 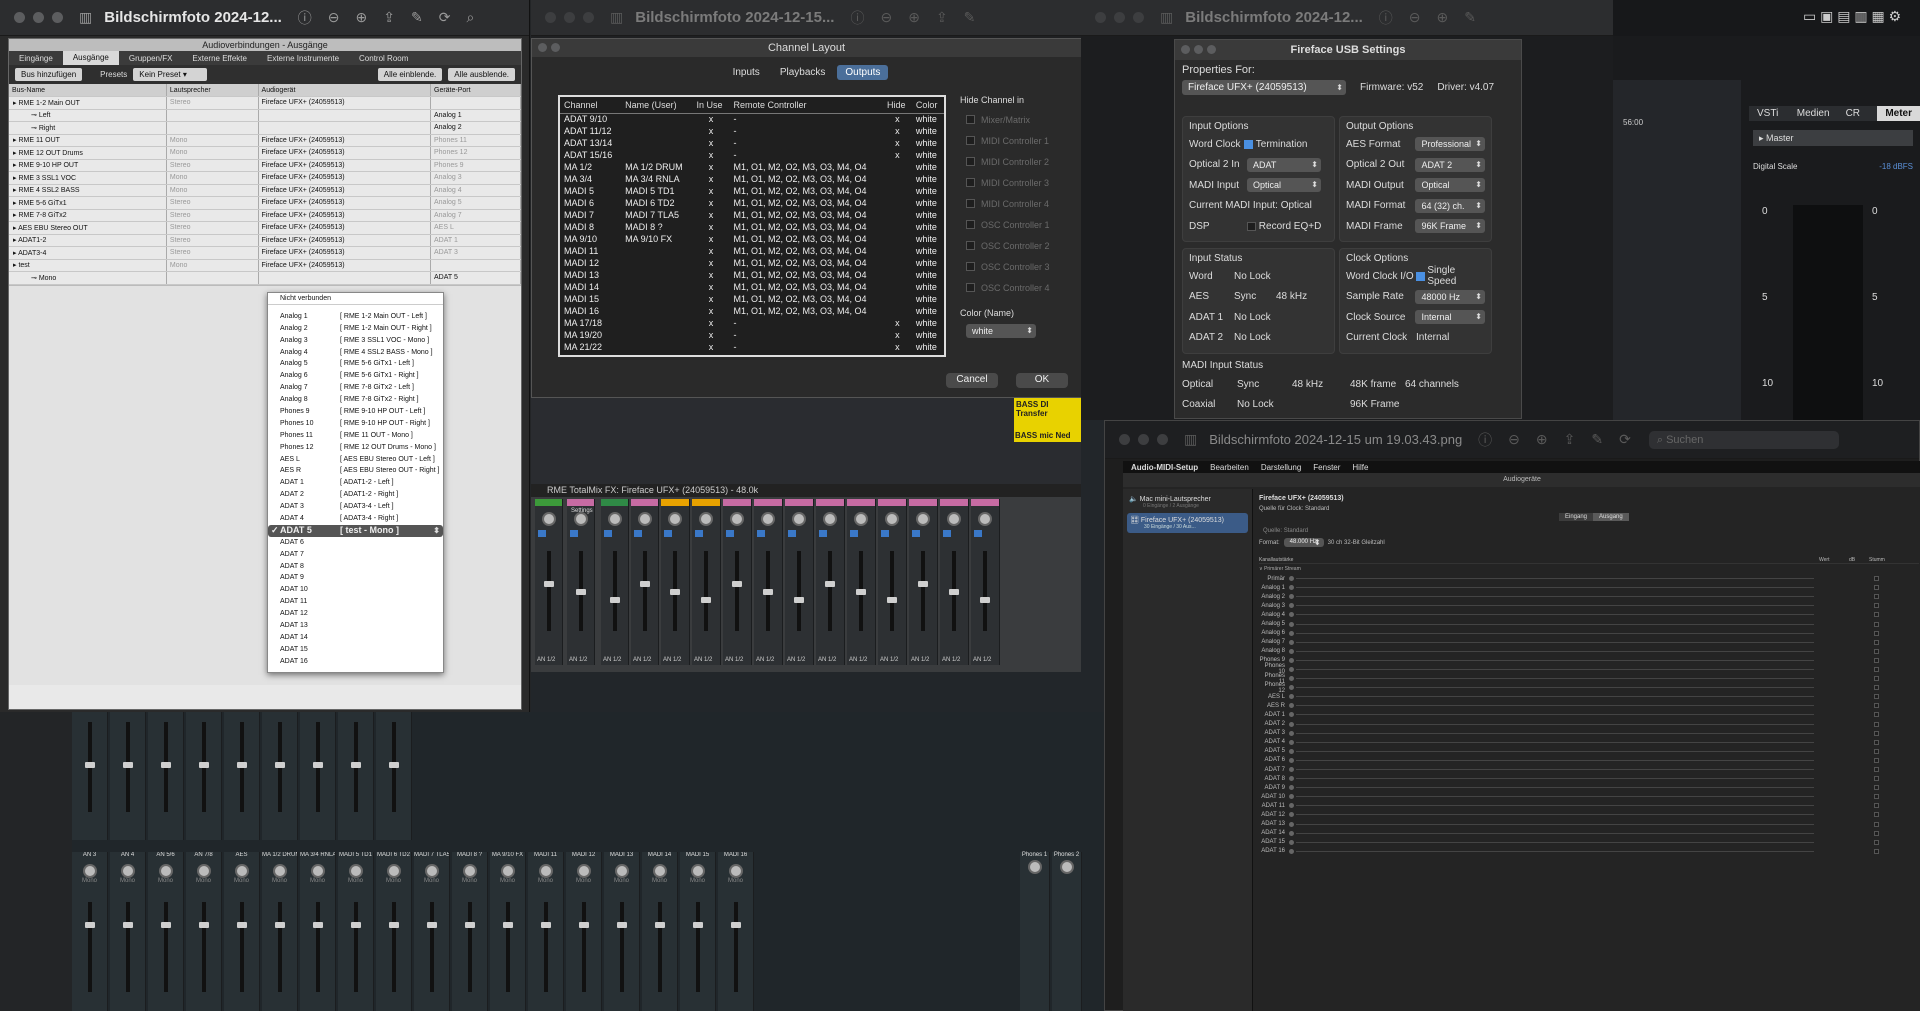 I want to click on tab-vsti: VSTi, so click(x=1769, y=113).